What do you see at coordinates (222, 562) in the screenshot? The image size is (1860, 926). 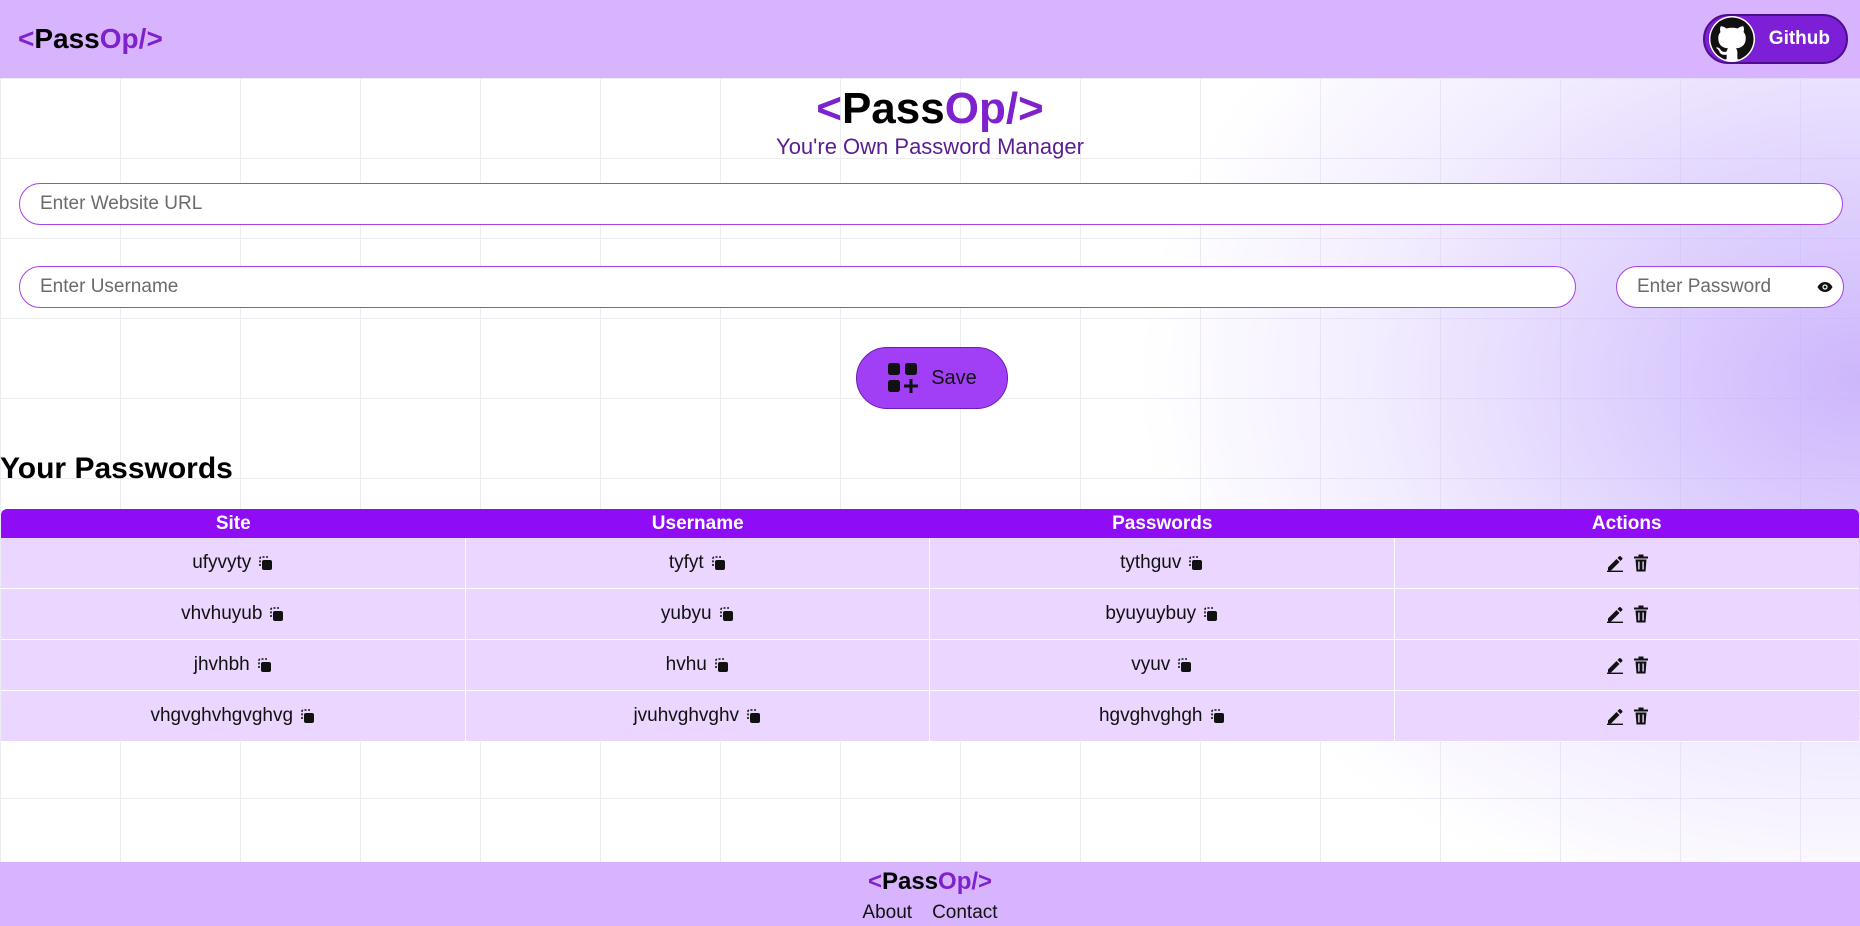 I see `site-text: ufyvyty` at bounding box center [222, 562].